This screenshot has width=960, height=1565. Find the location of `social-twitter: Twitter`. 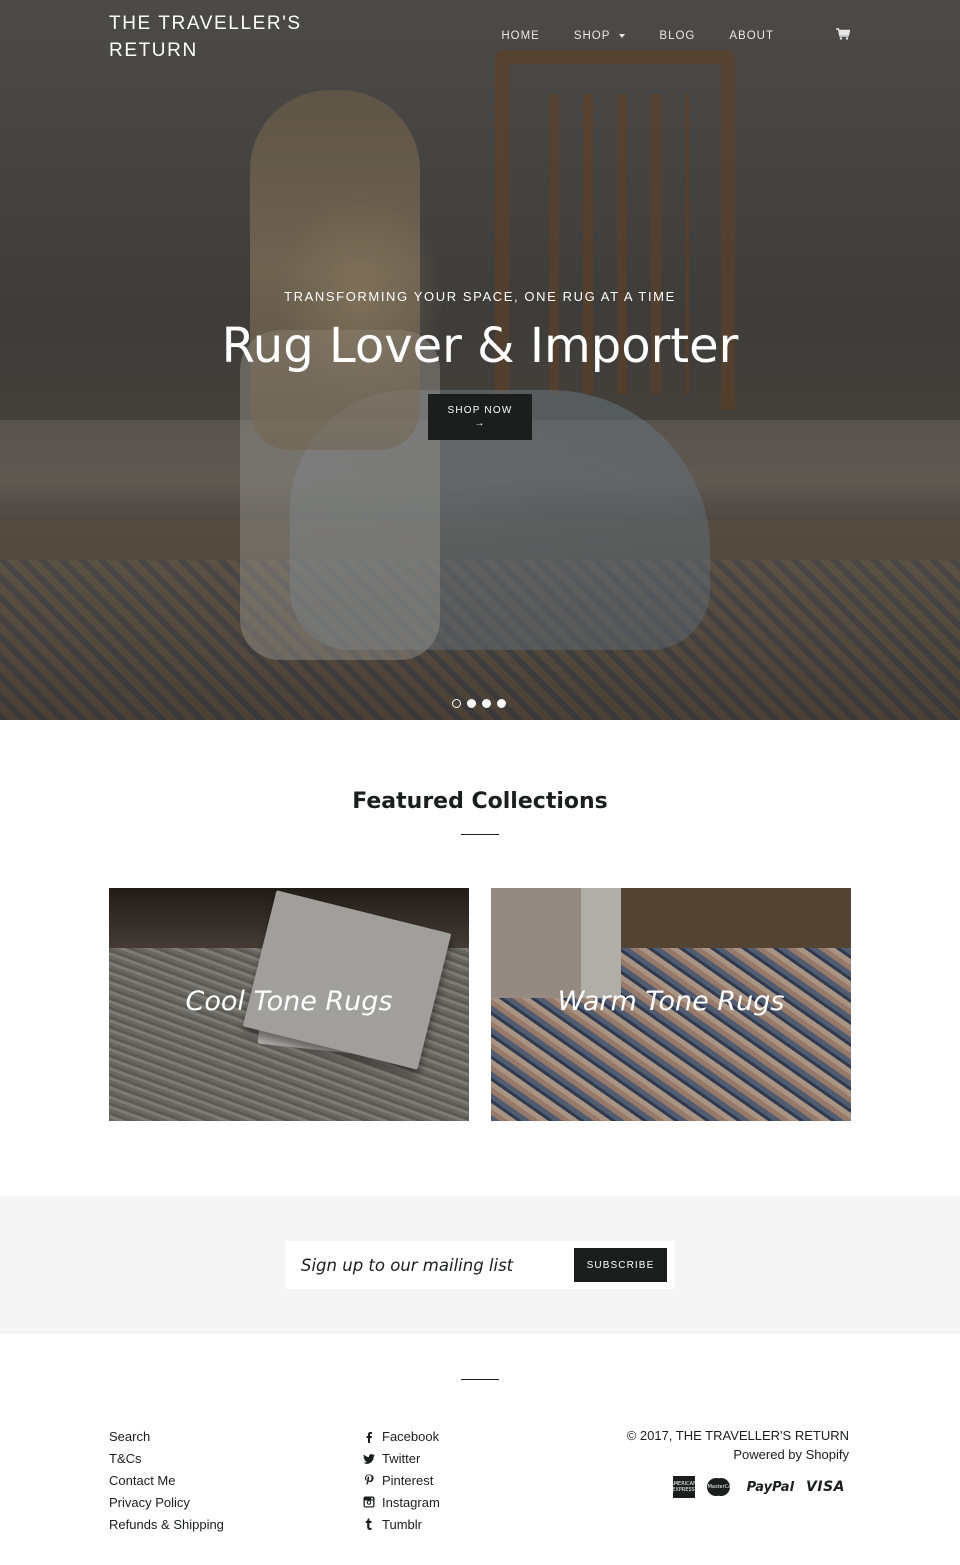

social-twitter: Twitter is located at coordinates (401, 1459).